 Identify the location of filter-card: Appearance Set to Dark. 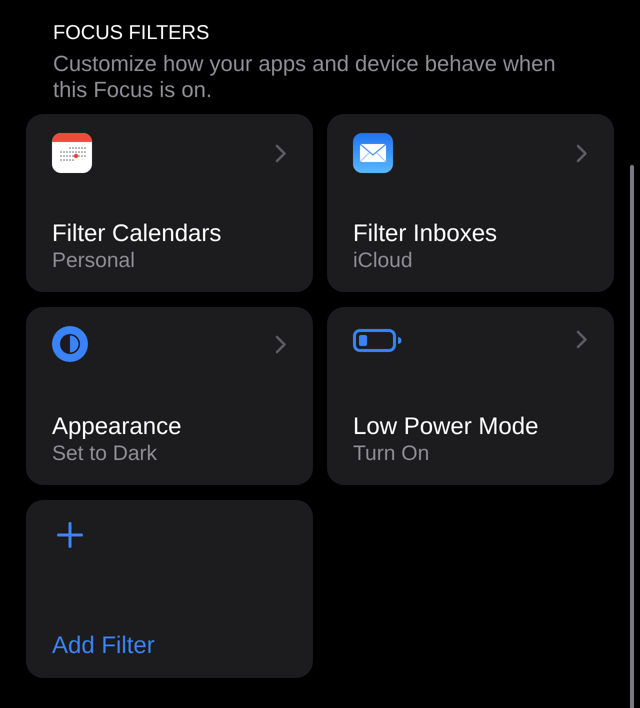
(169, 396).